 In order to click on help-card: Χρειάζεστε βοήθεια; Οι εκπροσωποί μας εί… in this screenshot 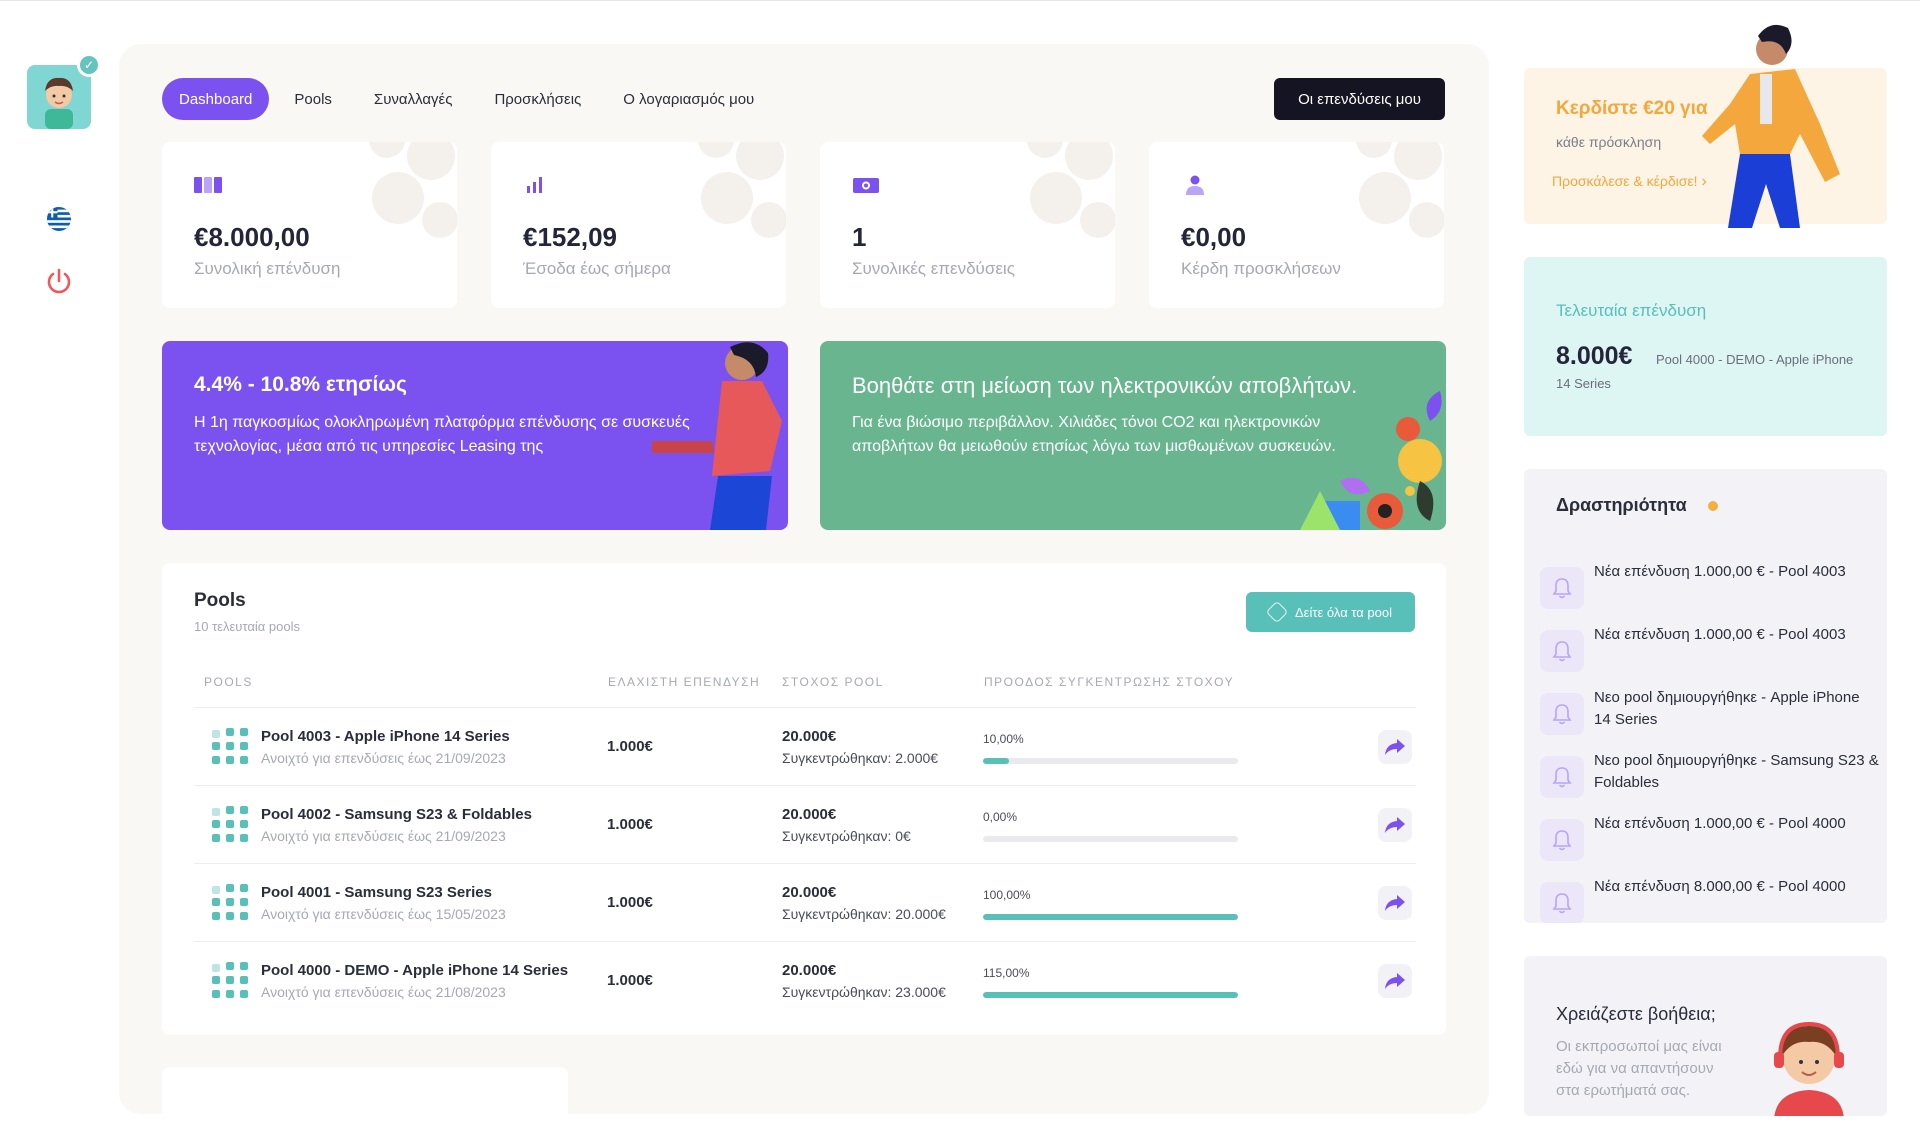, I will do `click(1705, 1036)`.